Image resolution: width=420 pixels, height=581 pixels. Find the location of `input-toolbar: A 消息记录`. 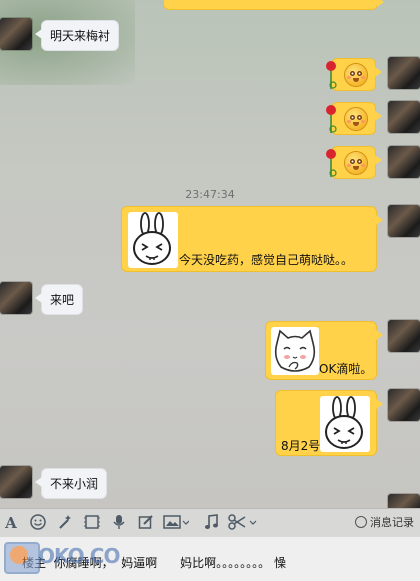

input-toolbar: A 消息记录 is located at coordinates (210, 523).